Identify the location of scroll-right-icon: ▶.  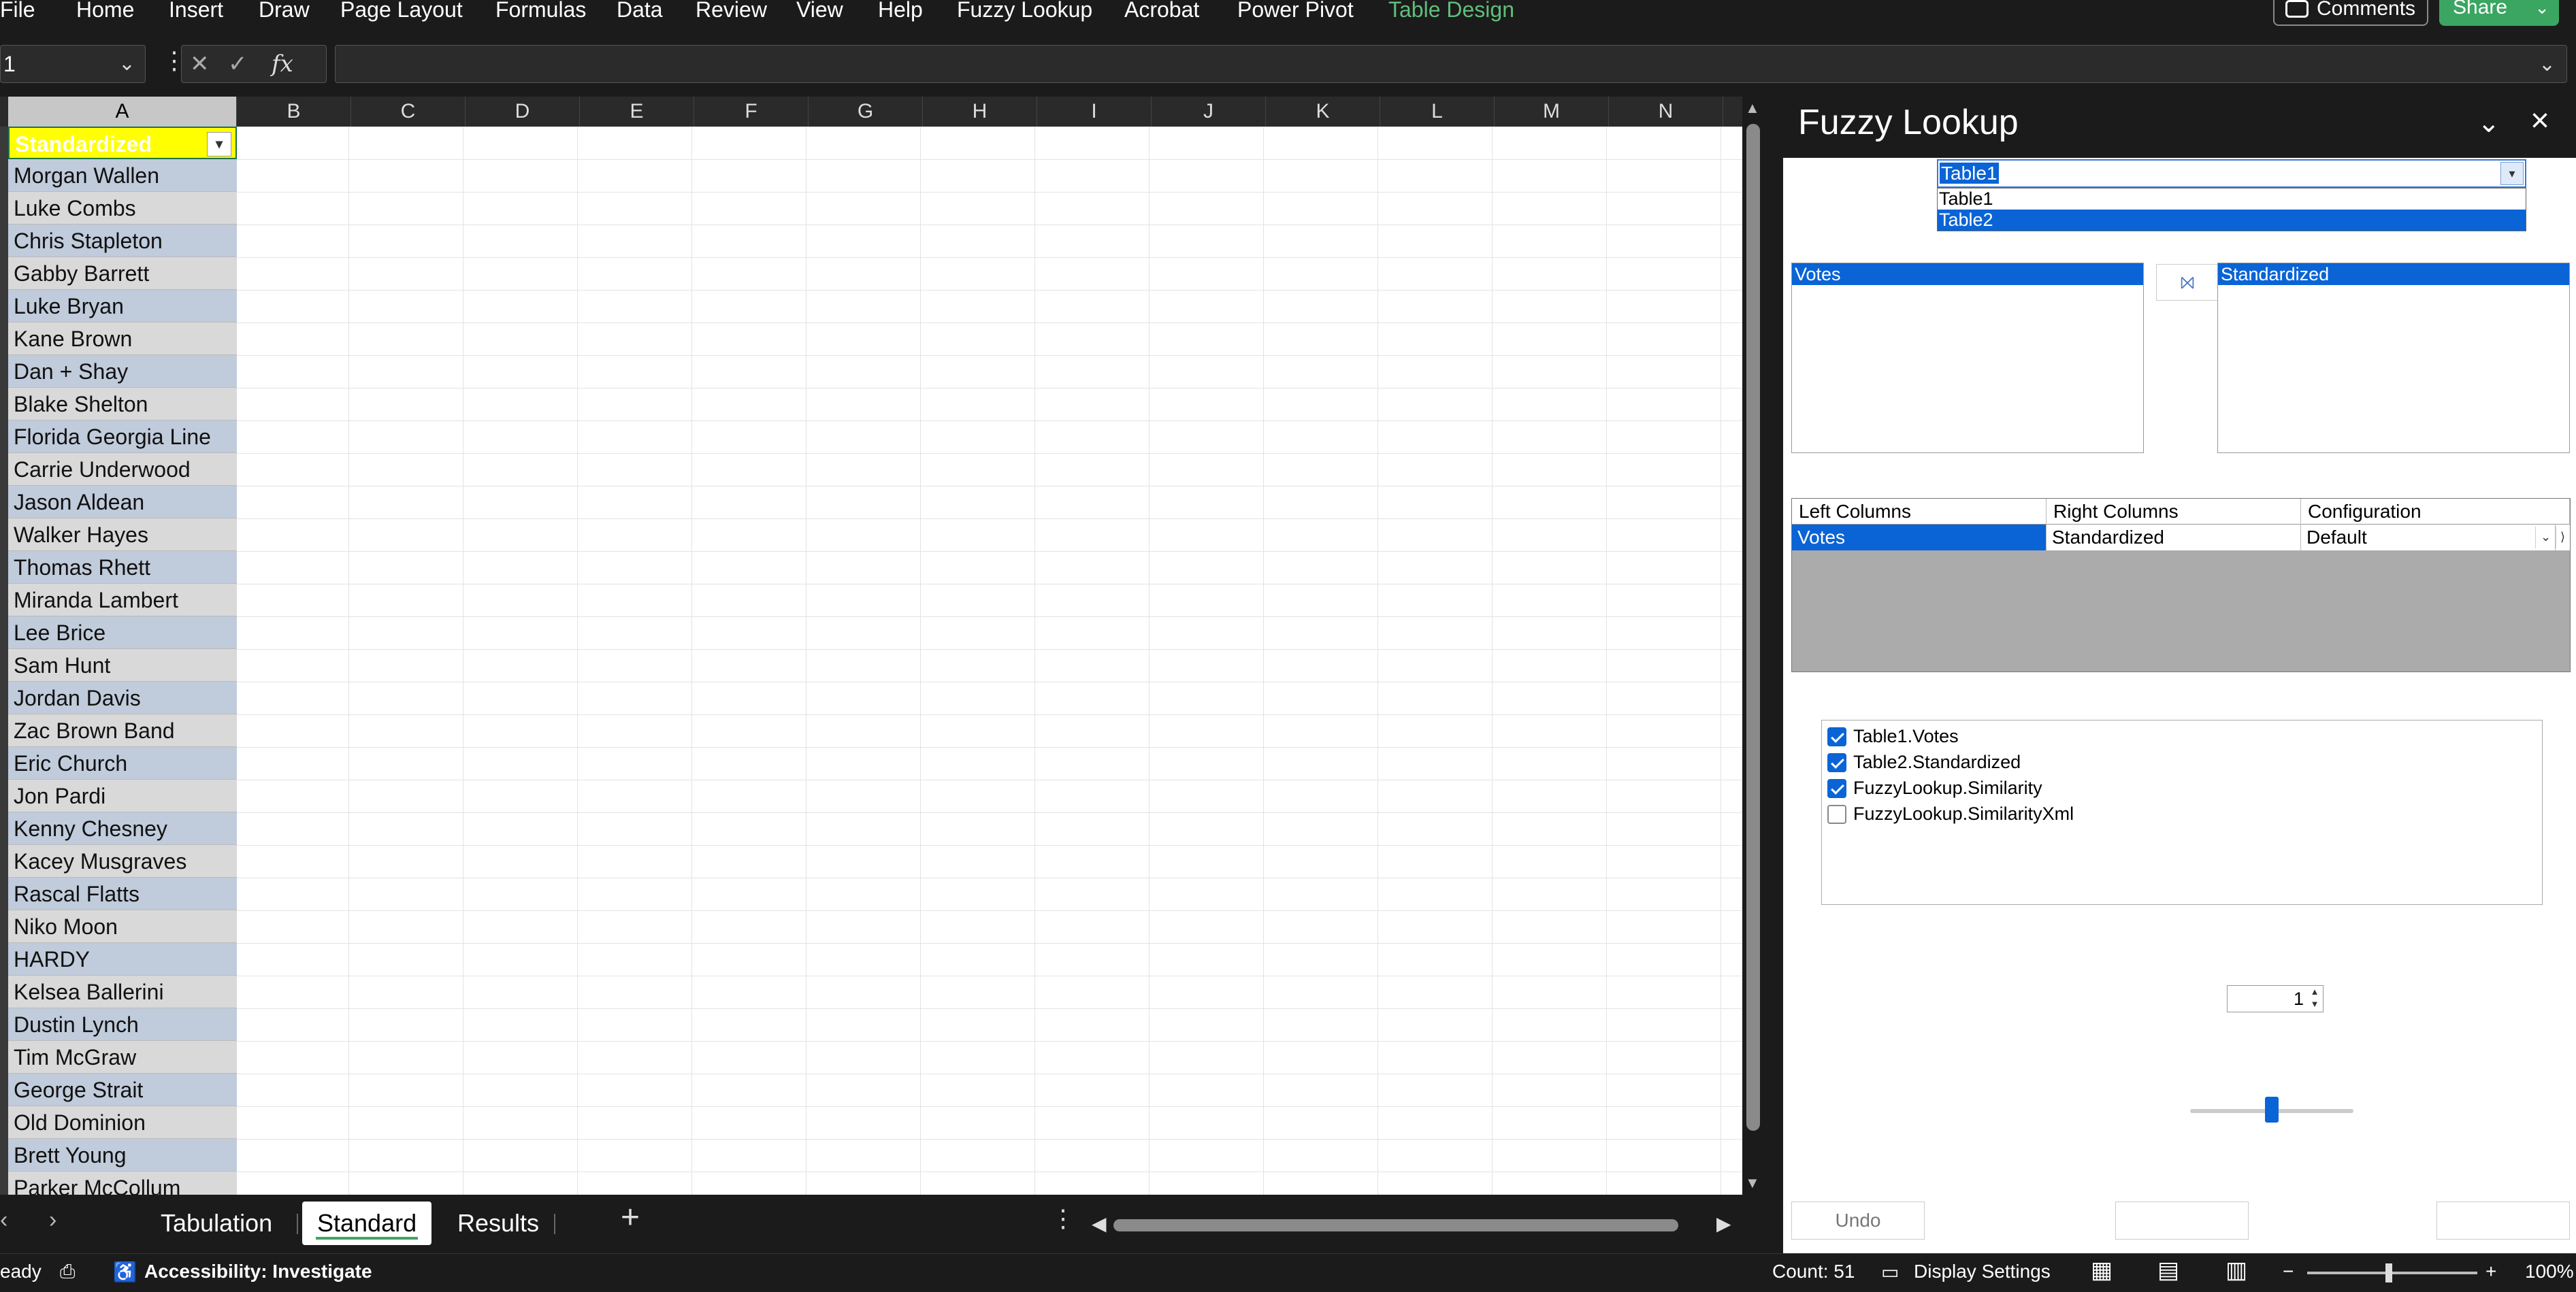
(1723, 1223).